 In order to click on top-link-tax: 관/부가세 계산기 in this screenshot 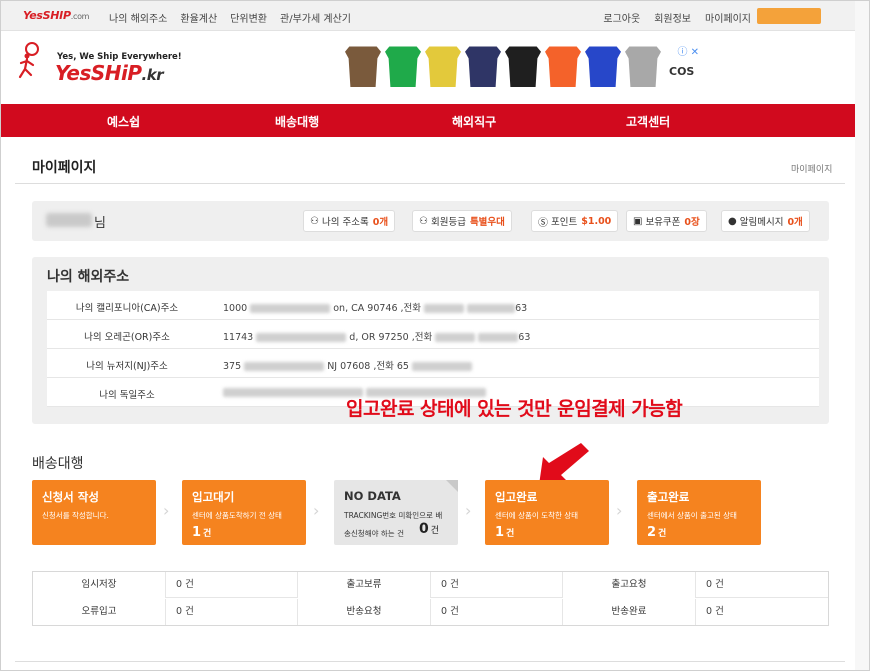, I will do `click(315, 17)`.